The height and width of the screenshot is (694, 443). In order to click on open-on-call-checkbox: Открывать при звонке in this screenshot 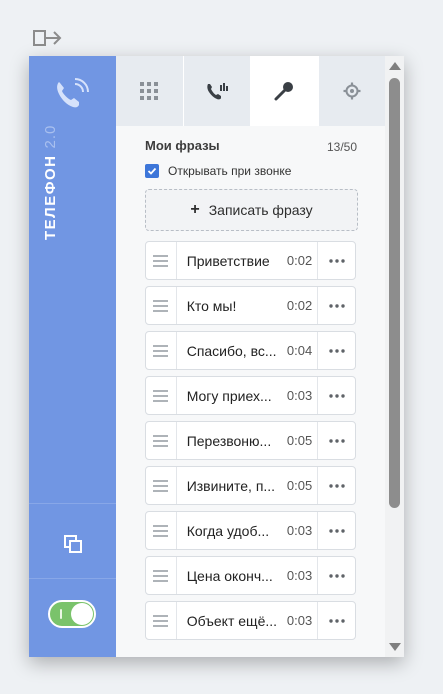, I will do `click(218, 171)`.